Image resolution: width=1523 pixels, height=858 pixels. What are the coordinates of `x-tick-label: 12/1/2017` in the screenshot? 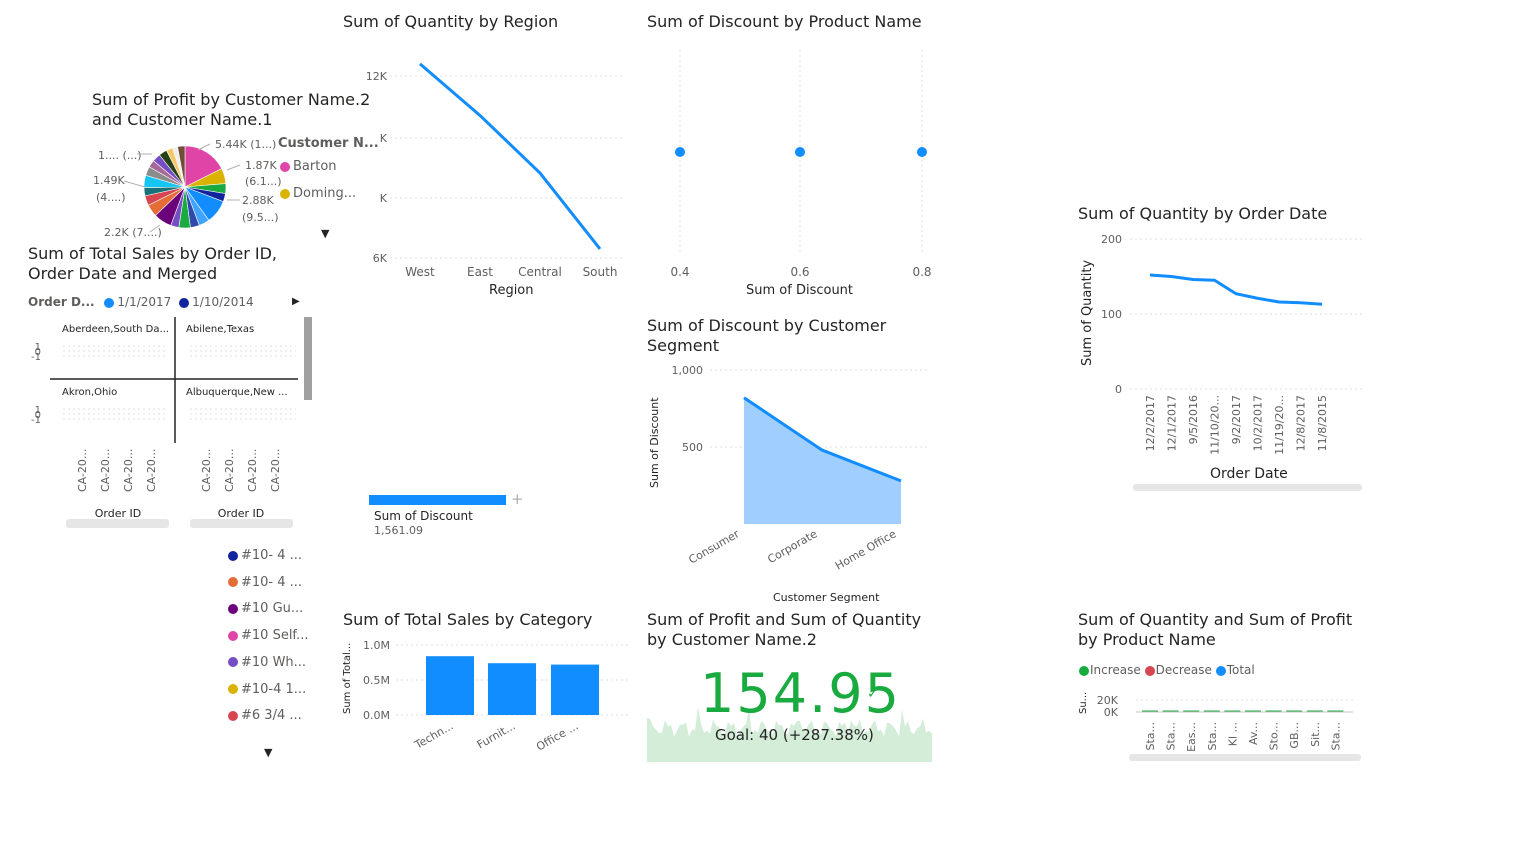 It's located at (1172, 423).